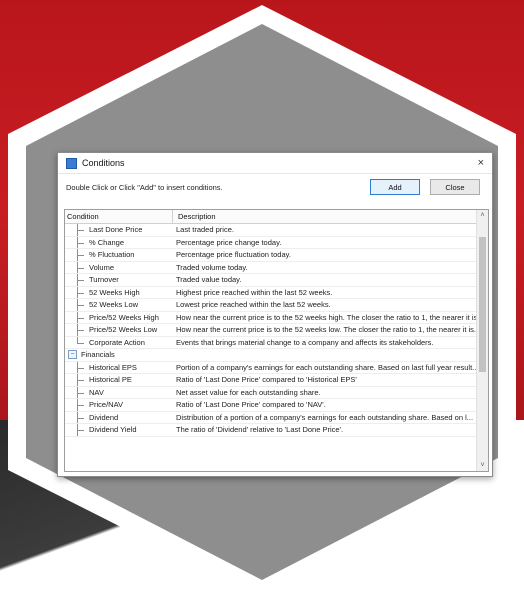 This screenshot has height=598, width=524. Describe the element at coordinates (98, 355) in the screenshot. I see `group-label: Financials` at that location.